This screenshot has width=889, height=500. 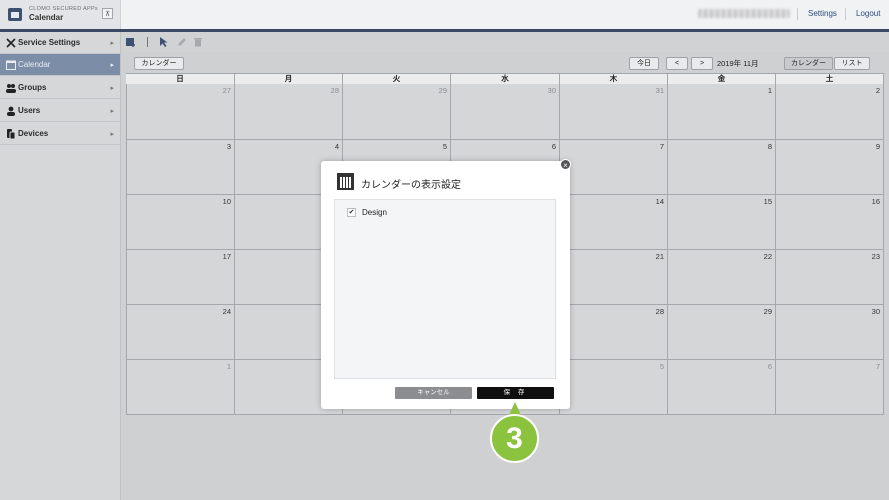 I want to click on day-number: 27, so click(x=226, y=90).